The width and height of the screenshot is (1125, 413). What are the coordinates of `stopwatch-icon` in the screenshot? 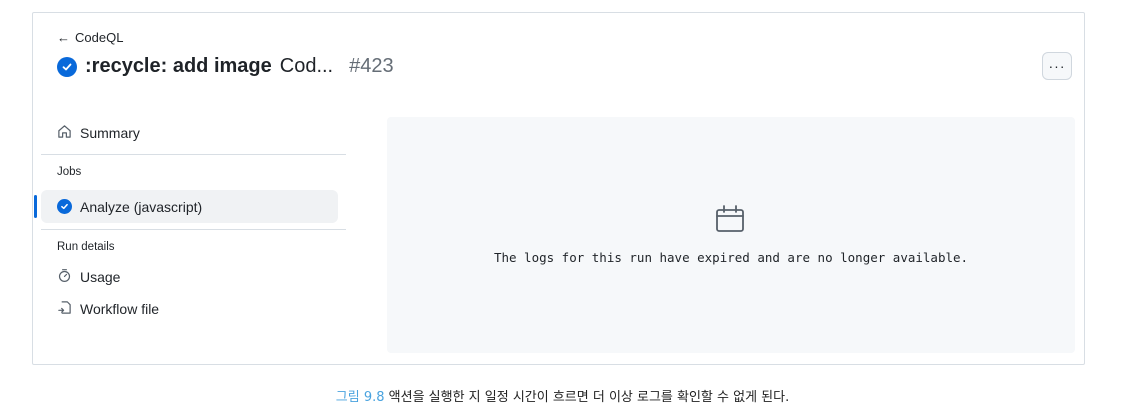 It's located at (64, 277).